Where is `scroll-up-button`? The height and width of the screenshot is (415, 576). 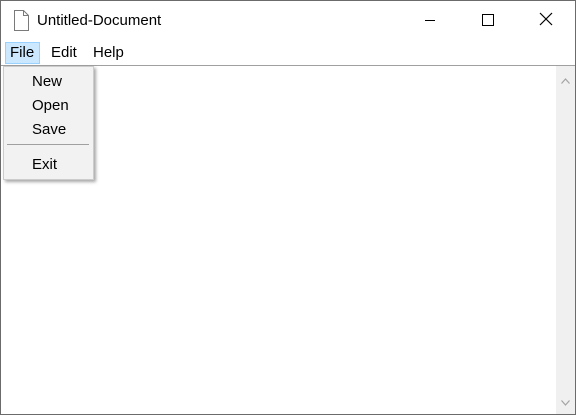
scroll-up-button is located at coordinates (565, 79).